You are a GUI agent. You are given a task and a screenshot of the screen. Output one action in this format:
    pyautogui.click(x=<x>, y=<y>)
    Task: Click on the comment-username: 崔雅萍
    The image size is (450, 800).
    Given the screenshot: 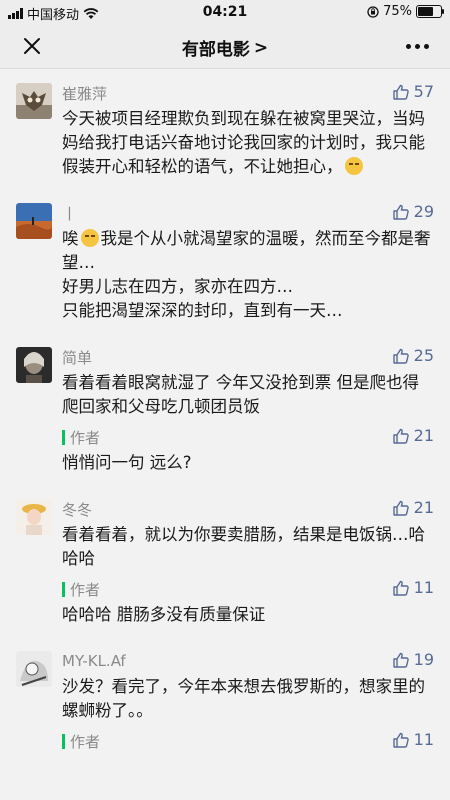 What is the action you would take?
    pyautogui.click(x=84, y=94)
    